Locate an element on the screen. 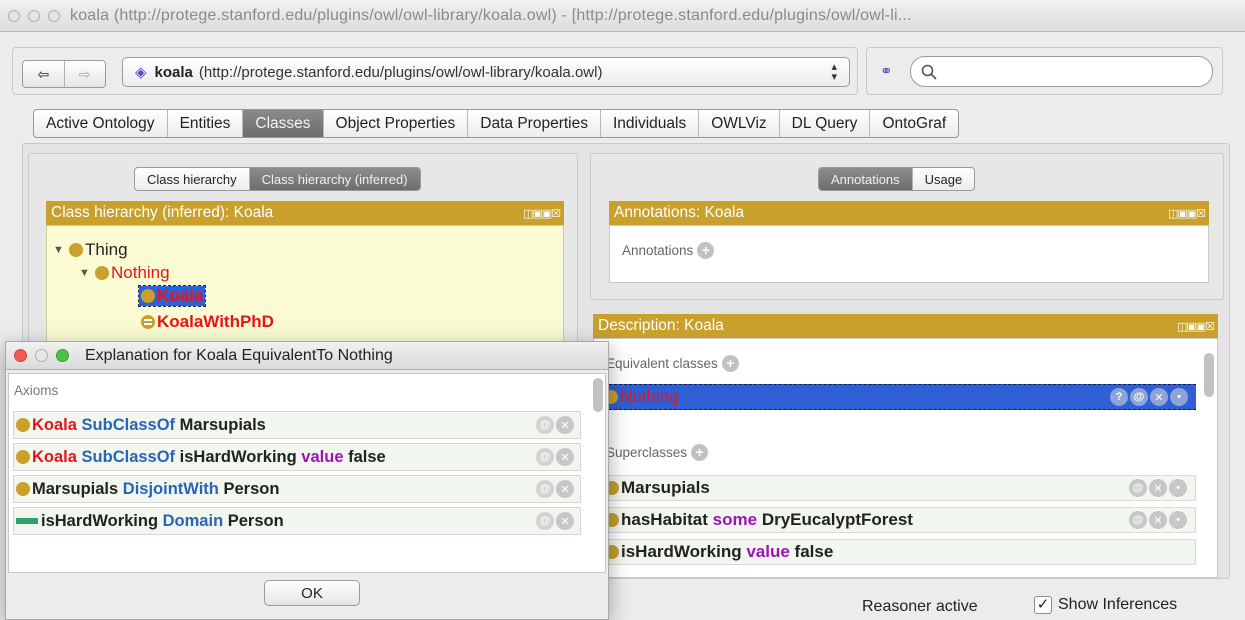 This screenshot has width=1245, height=620. seg-class-hierarchy: Class hierarchy is located at coordinates (192, 179).